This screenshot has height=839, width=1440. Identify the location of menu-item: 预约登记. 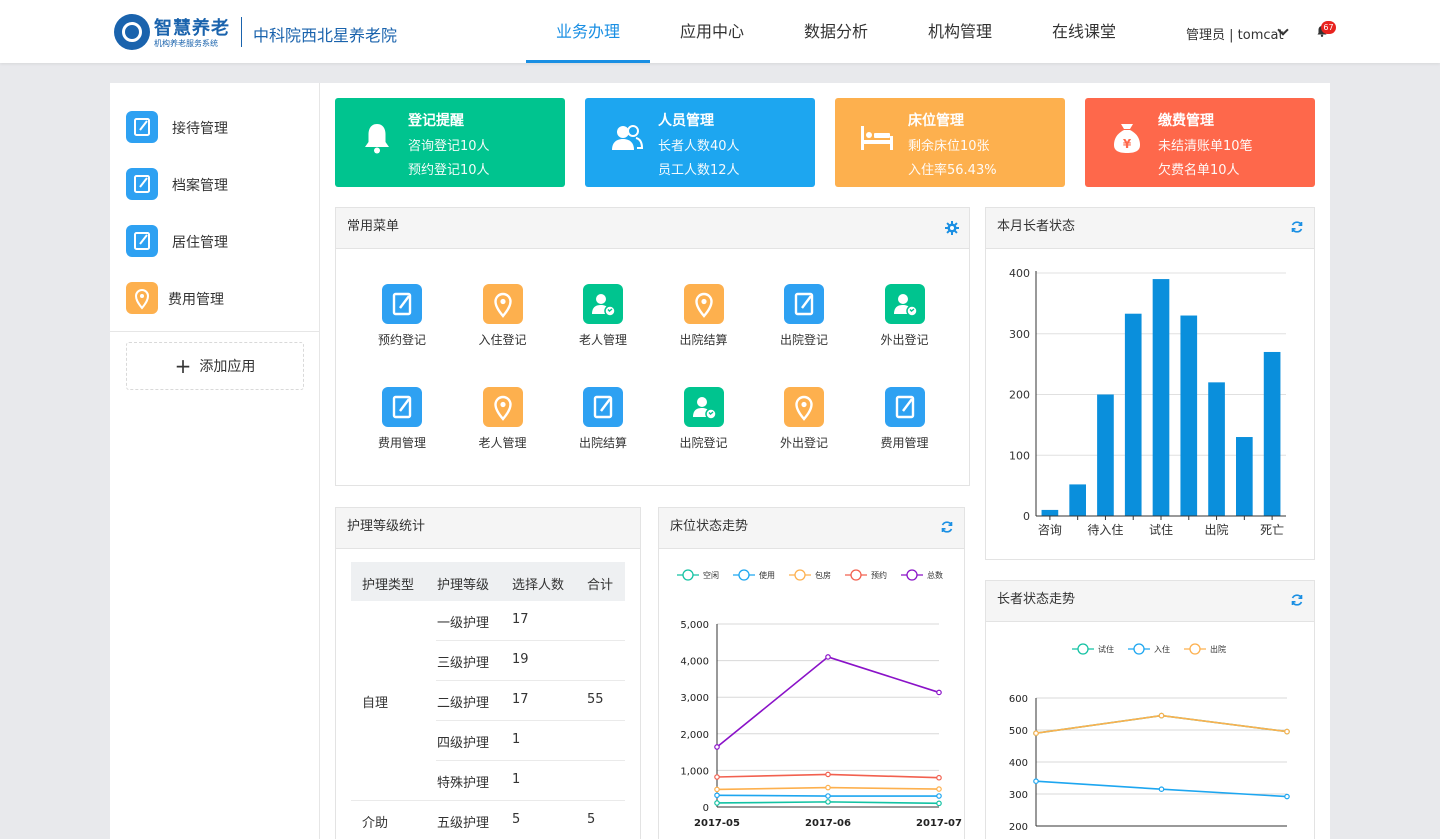
(402, 319).